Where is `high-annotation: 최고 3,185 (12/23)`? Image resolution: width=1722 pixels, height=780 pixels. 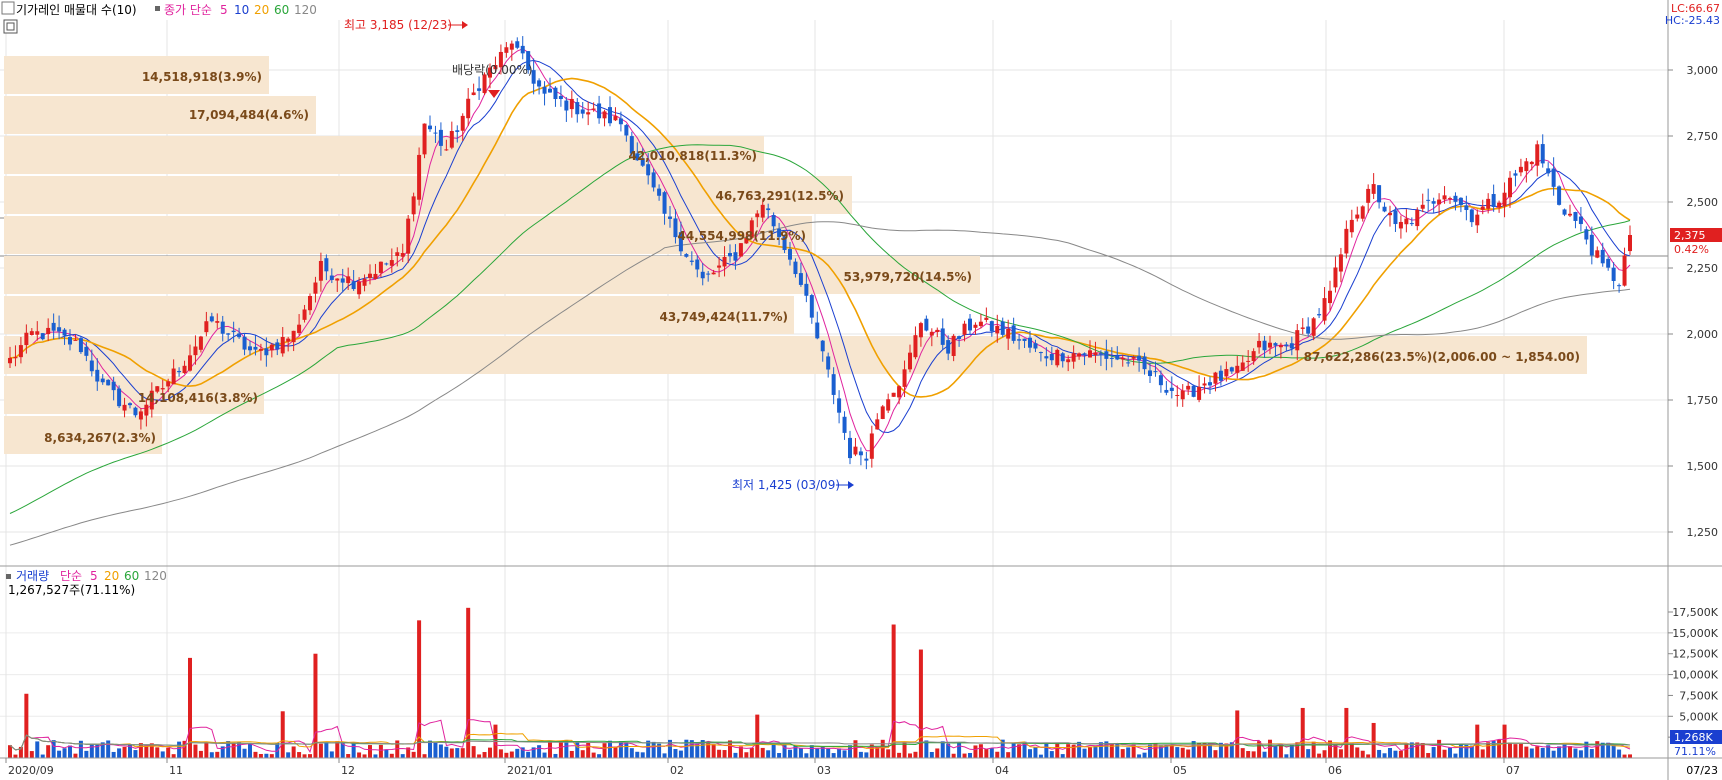
high-annotation: 최고 3,185 (12/23) is located at coordinates (406, 25).